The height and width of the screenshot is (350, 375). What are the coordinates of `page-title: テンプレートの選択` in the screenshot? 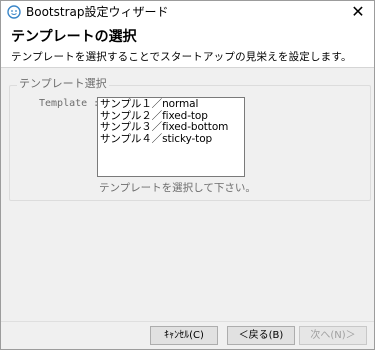 It's located at (74, 37).